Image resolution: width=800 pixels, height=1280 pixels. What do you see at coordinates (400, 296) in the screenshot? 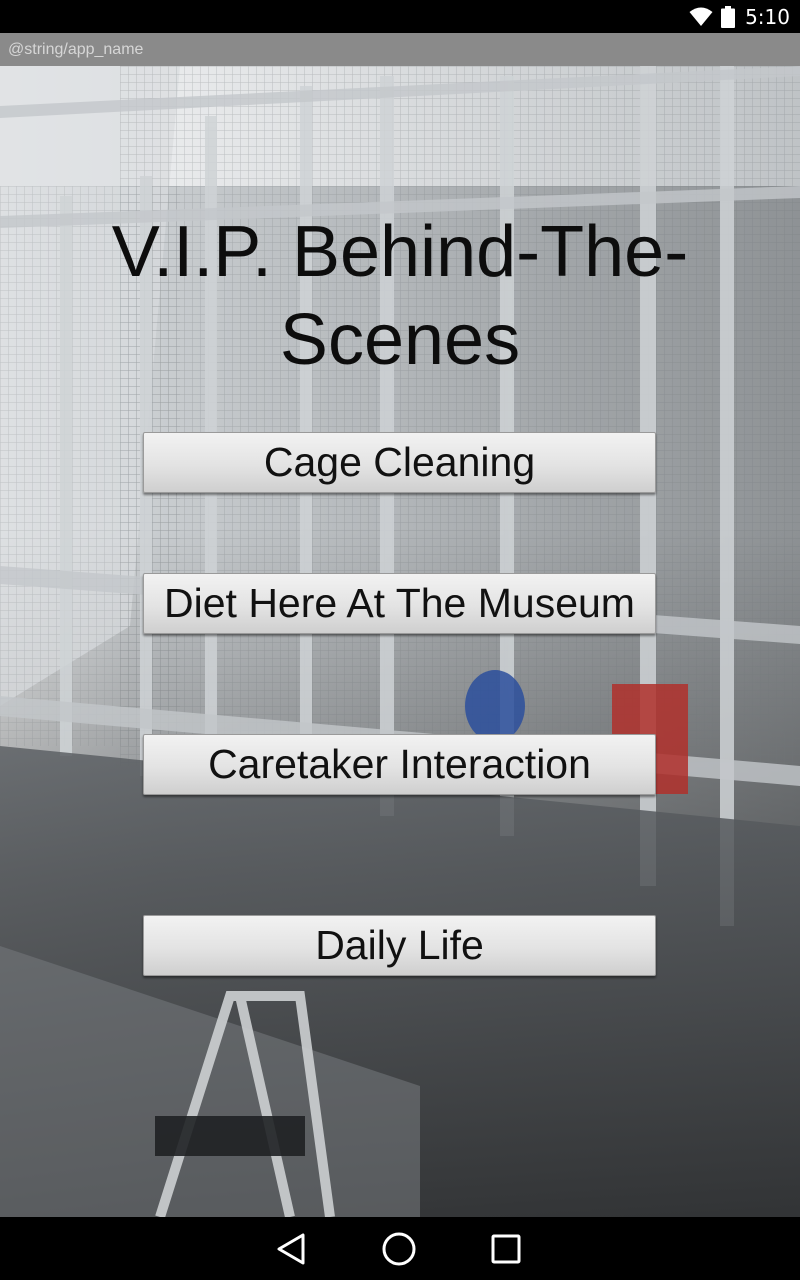
I see `page-title: V.I.P. Behind-The-Scenes` at bounding box center [400, 296].